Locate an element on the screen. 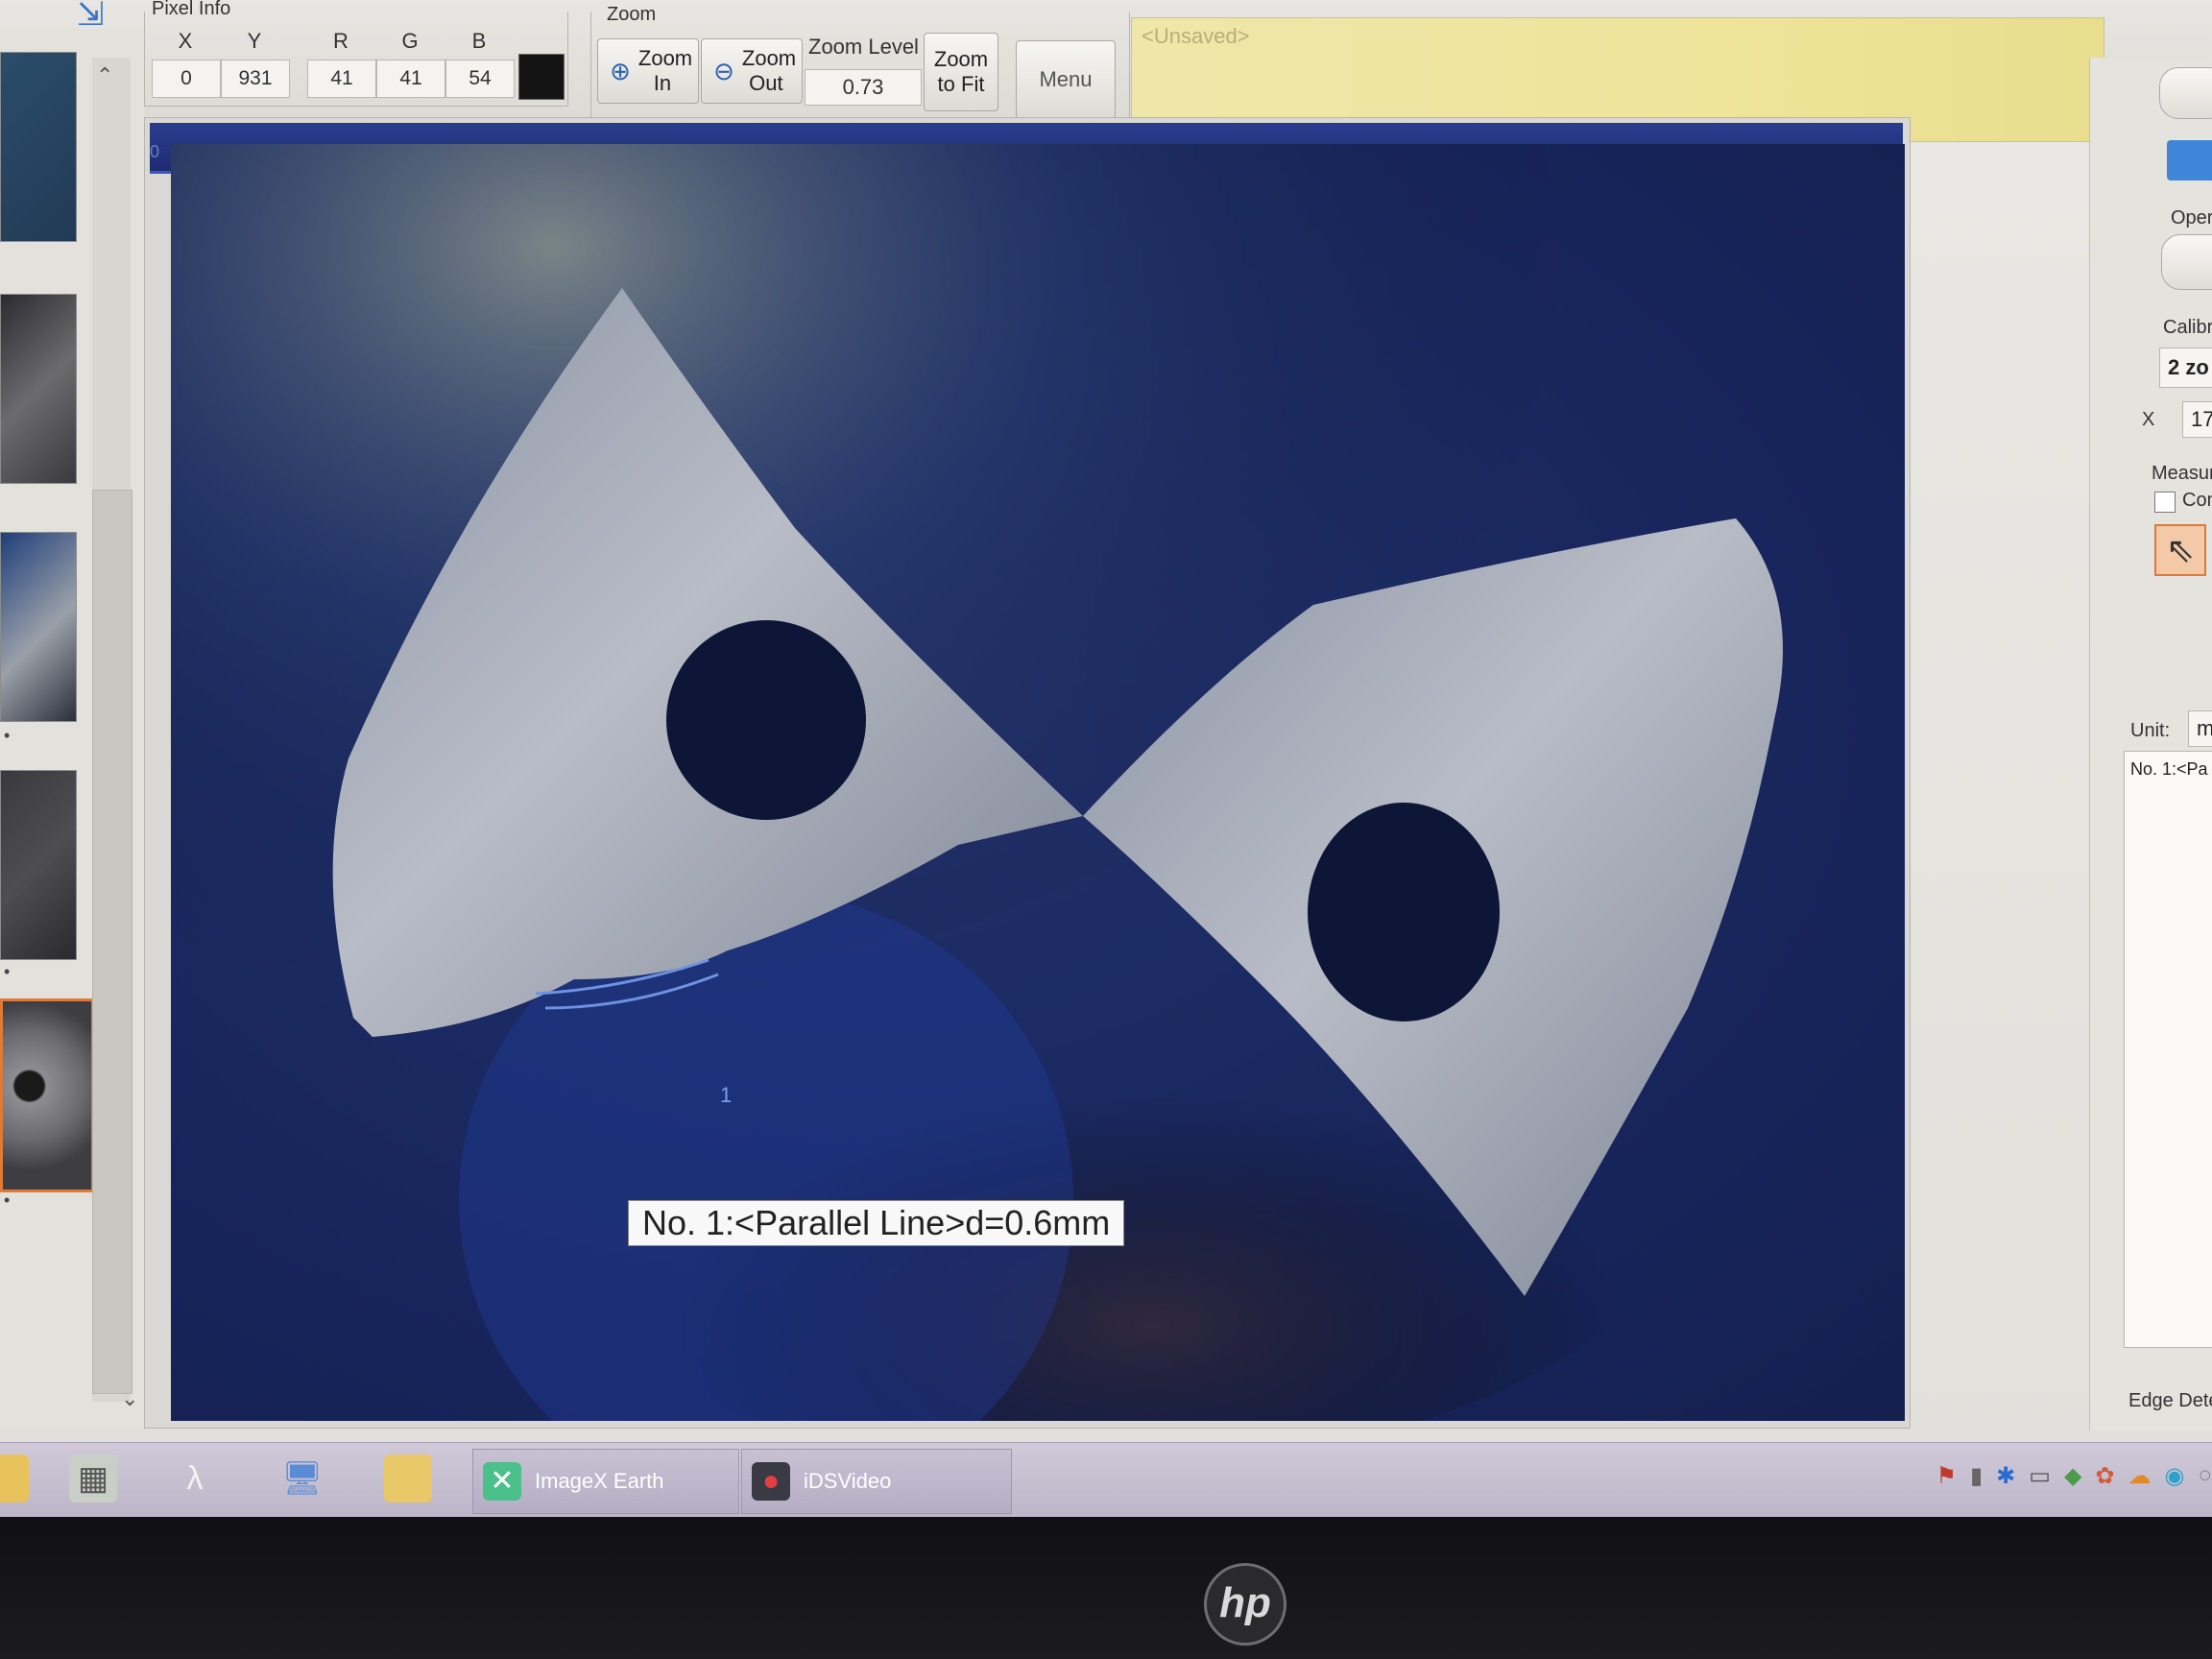  open-label: Oper is located at coordinates (2191, 217).